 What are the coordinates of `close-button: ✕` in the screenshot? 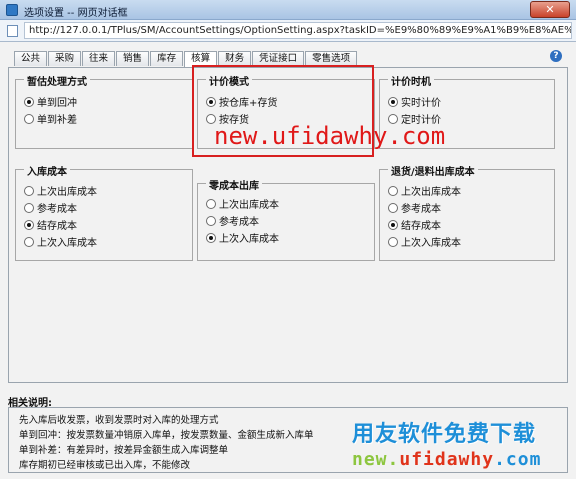 It's located at (550, 9).